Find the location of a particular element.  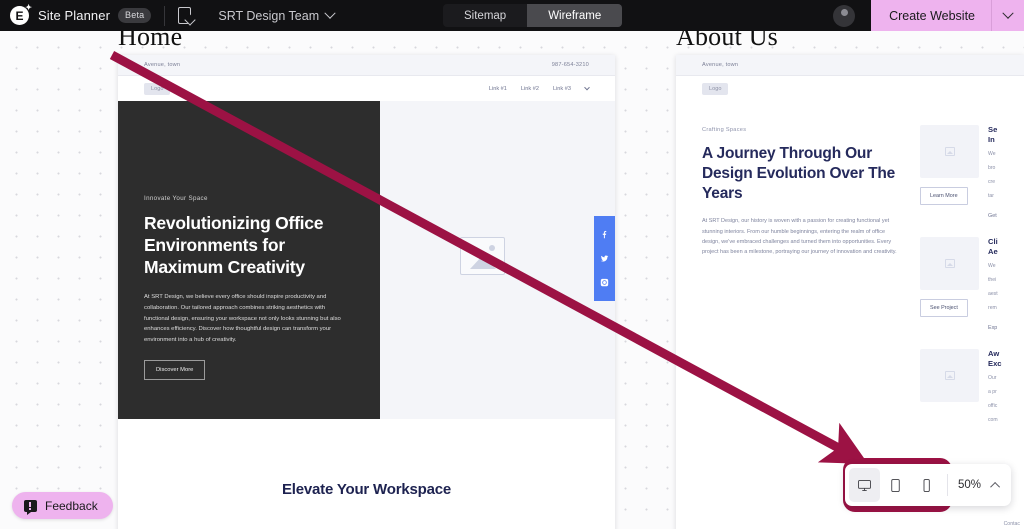

feedback-button: Feedback is located at coordinates (62, 505).